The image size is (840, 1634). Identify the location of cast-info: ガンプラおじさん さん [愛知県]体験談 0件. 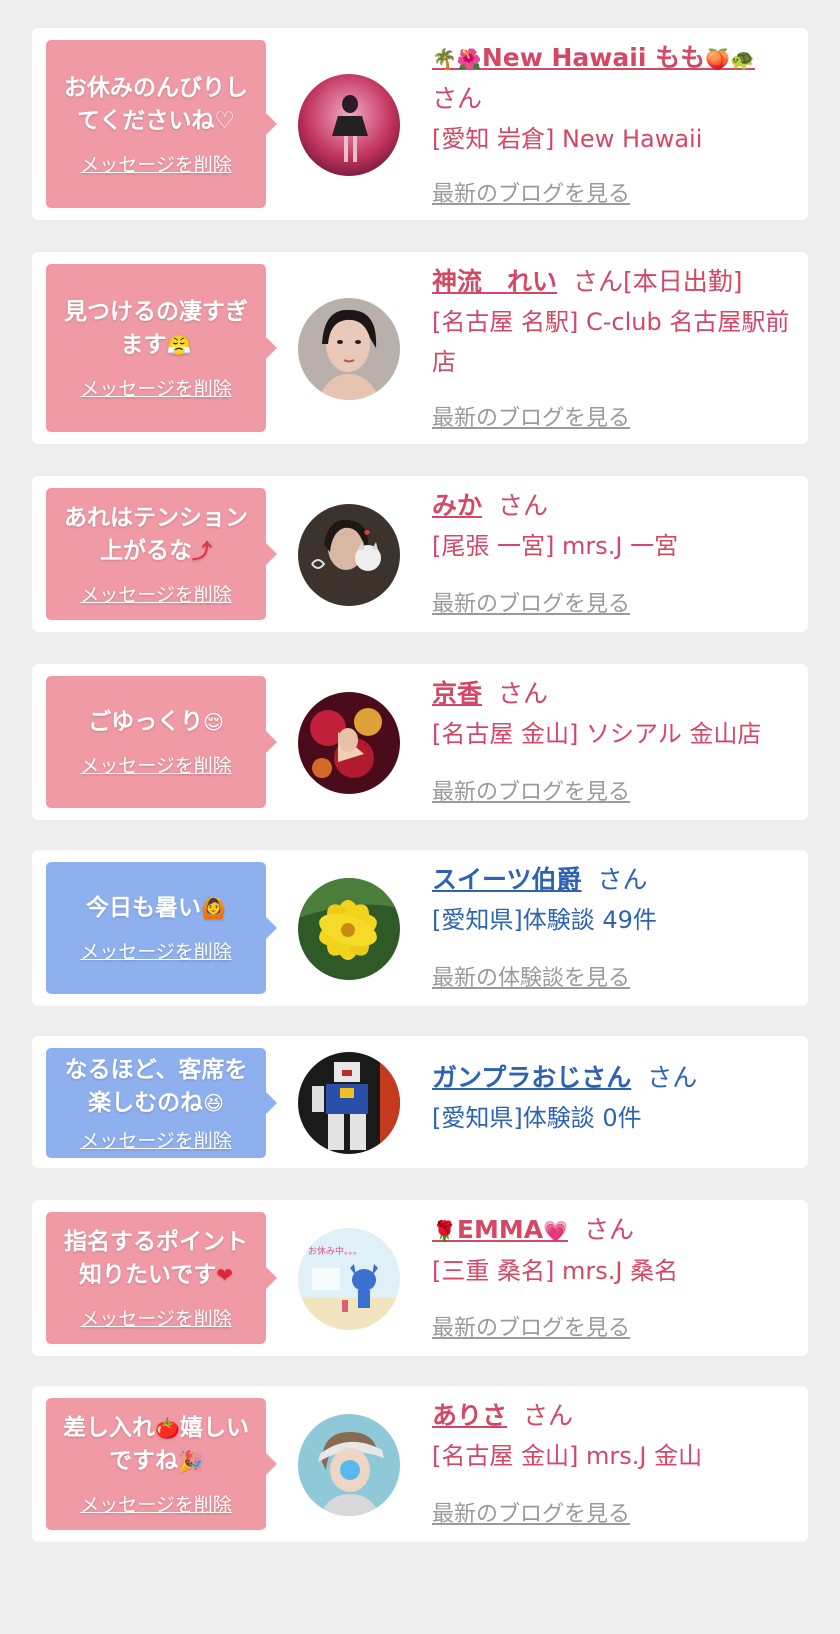
(611, 1098).